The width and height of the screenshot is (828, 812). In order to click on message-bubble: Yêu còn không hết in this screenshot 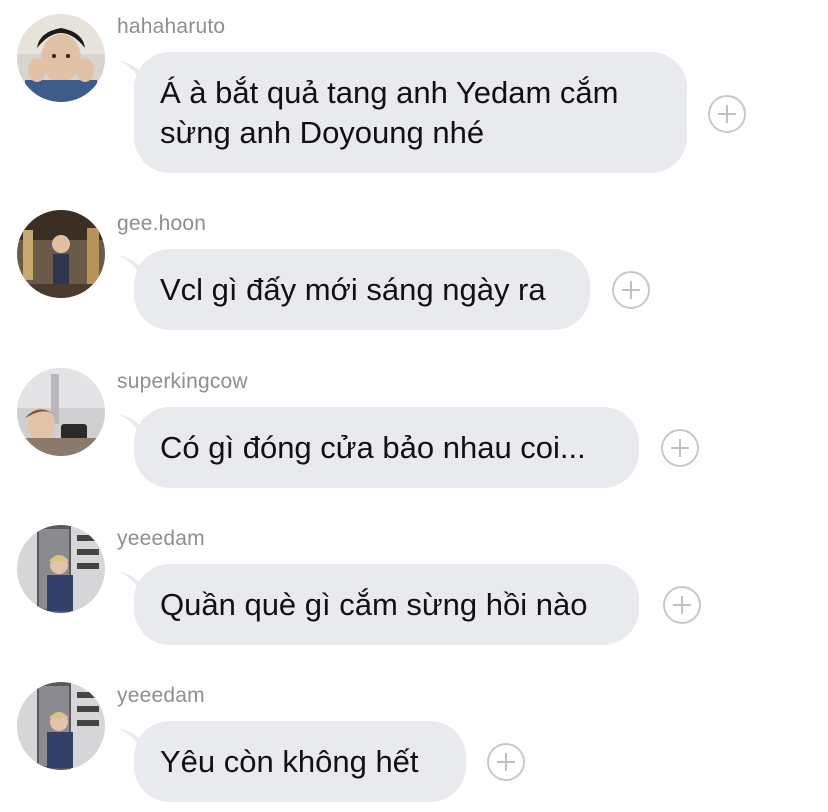, I will do `click(300, 761)`.